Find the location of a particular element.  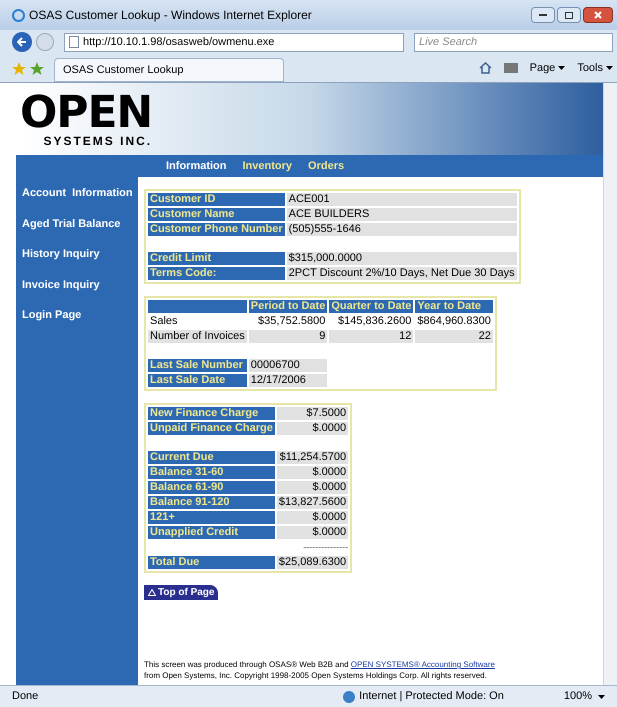

field-label: Current Due is located at coordinates (211, 457).